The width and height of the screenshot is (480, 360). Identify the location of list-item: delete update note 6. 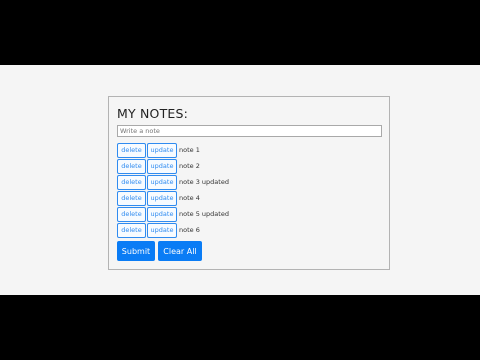
(173, 230).